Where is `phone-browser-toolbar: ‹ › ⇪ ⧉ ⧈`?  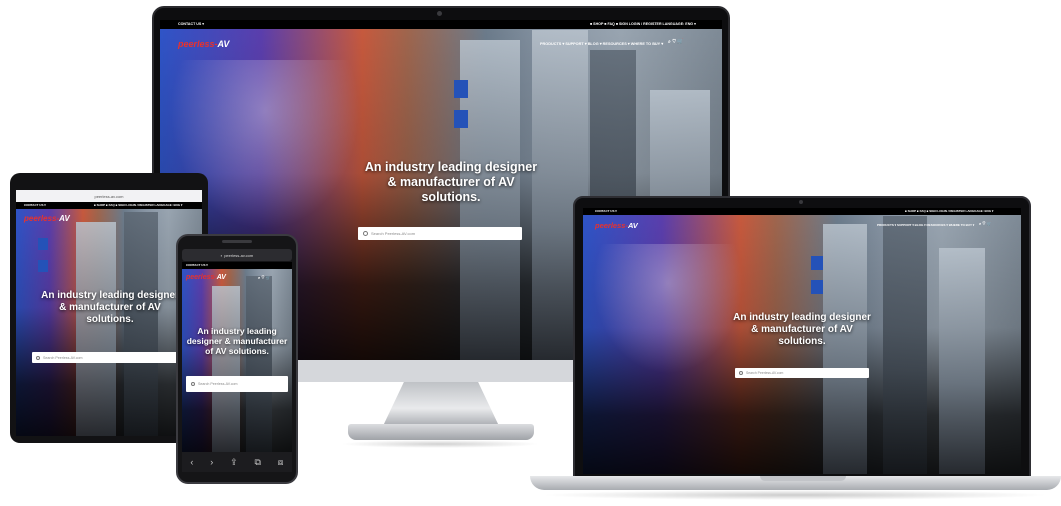
phone-browser-toolbar: ‹ › ⇪ ⧉ ⧈ is located at coordinates (237, 462).